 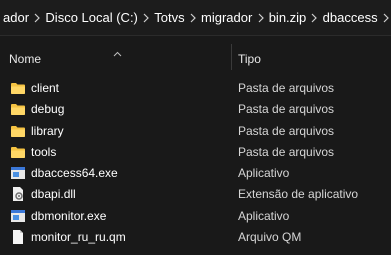 I want to click on file-row-dbmonitor: dbmonitor.exe Aplicativo, so click(x=195, y=215).